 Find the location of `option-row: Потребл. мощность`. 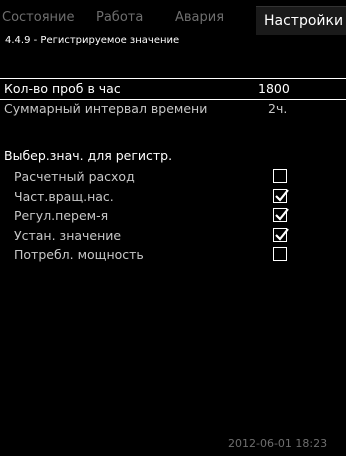

option-row: Потребл. мощность is located at coordinates (173, 255).